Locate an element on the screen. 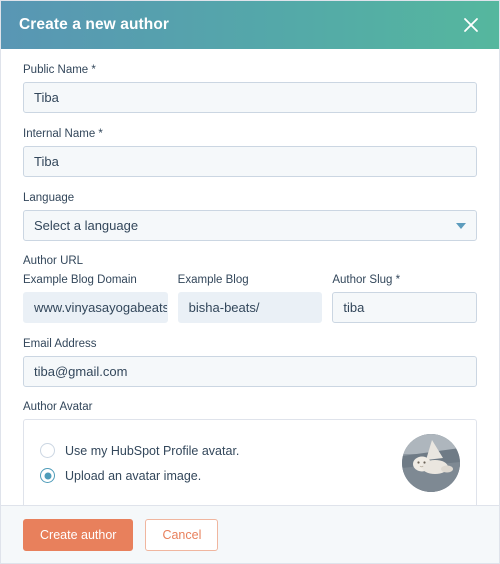 This screenshot has height=564, width=500. avatar-option-upload-image: Upload an avatar image. is located at coordinates (139, 475).